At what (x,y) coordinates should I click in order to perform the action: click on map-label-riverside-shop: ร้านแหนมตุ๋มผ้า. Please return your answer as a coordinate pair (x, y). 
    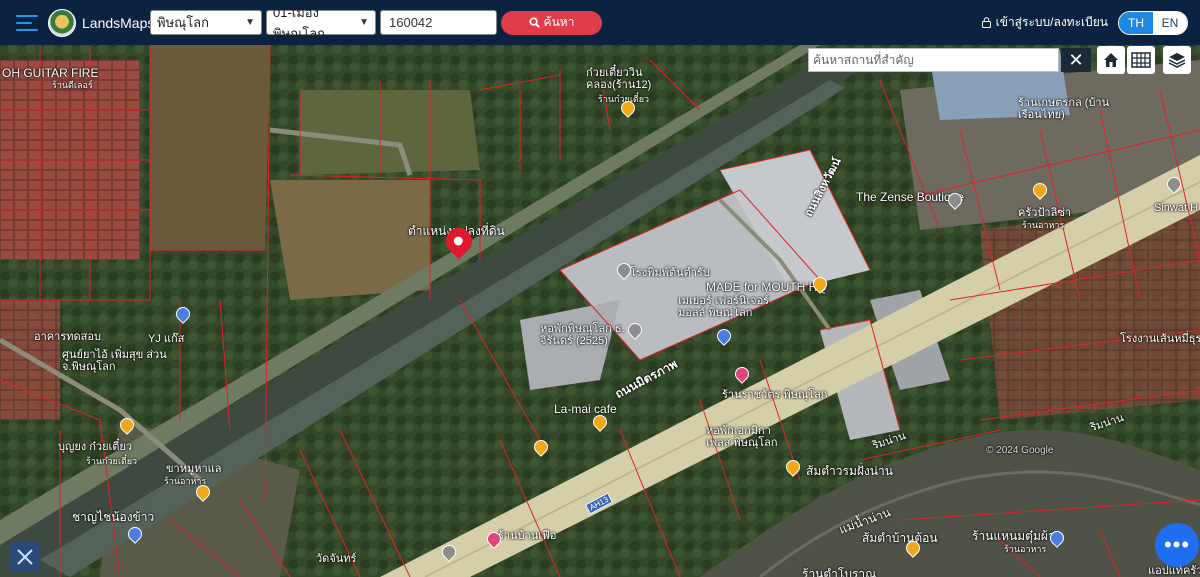
    Looking at the image, I should click on (1013, 536).